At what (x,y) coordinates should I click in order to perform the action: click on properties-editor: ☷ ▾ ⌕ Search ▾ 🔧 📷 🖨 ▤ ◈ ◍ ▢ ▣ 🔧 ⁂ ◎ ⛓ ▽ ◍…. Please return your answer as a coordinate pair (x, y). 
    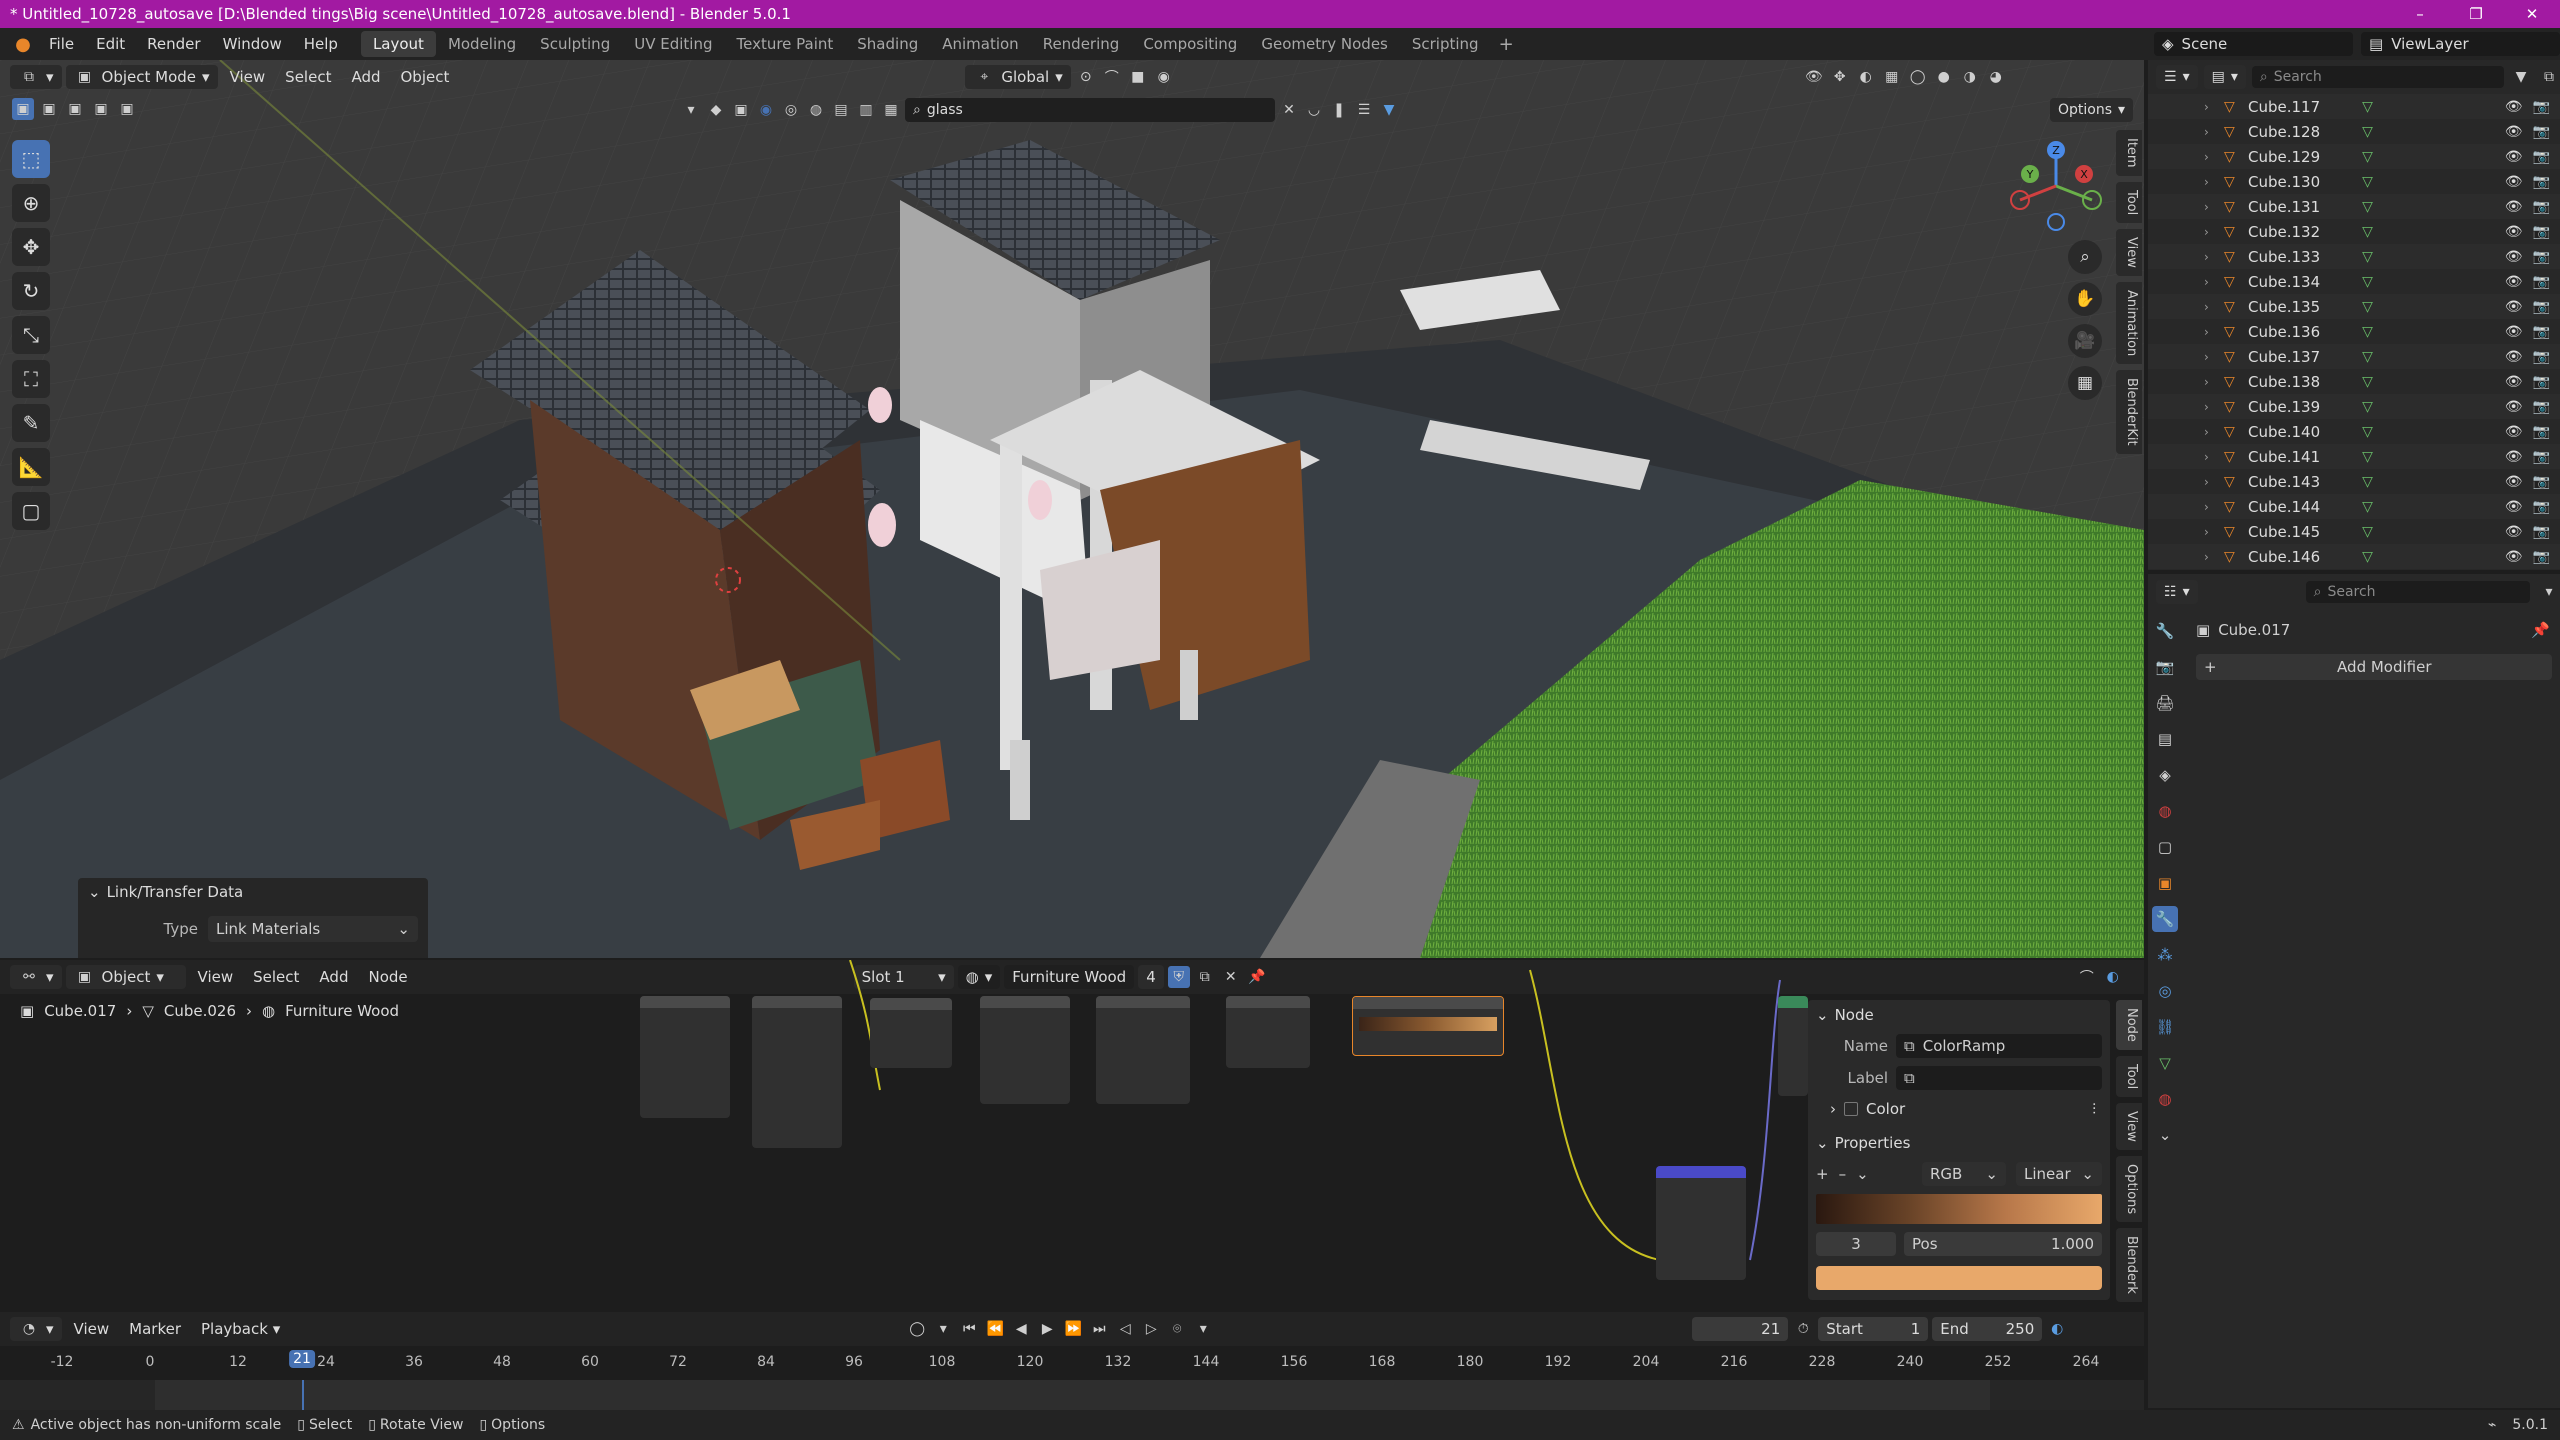
    Looking at the image, I should click on (2354, 991).